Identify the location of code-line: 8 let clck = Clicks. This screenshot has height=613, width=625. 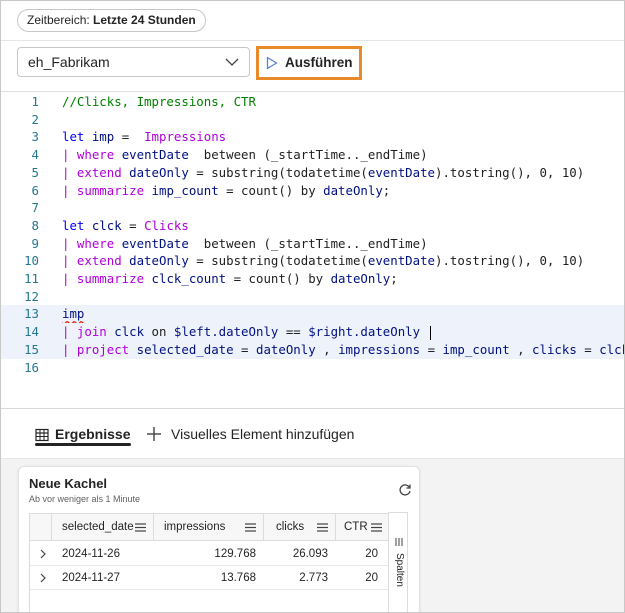
(312, 226).